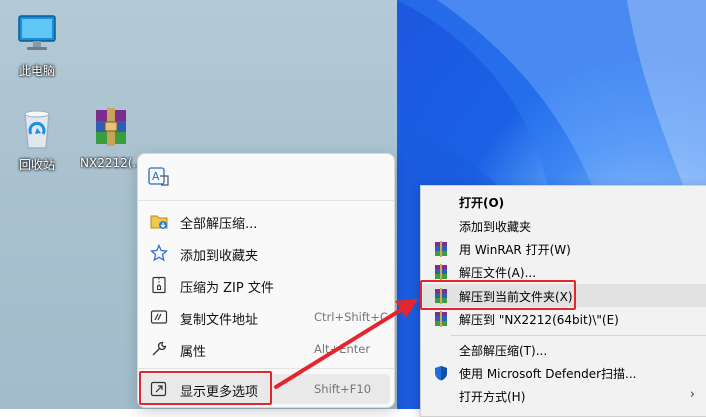 The height and width of the screenshot is (417, 706). I want to click on copy-path-icon, so click(159, 317).